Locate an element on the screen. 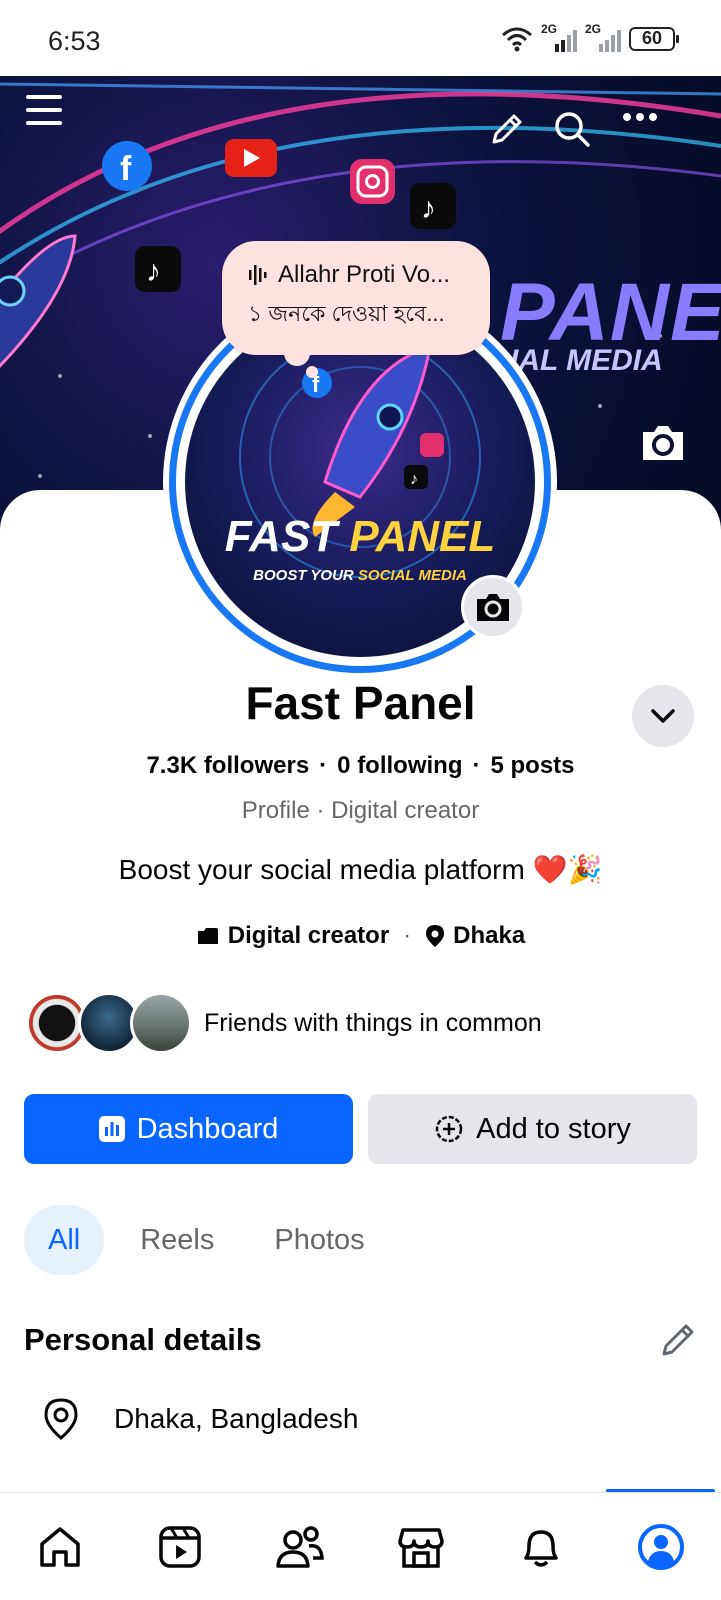  chevron-down-icon is located at coordinates (663, 716).